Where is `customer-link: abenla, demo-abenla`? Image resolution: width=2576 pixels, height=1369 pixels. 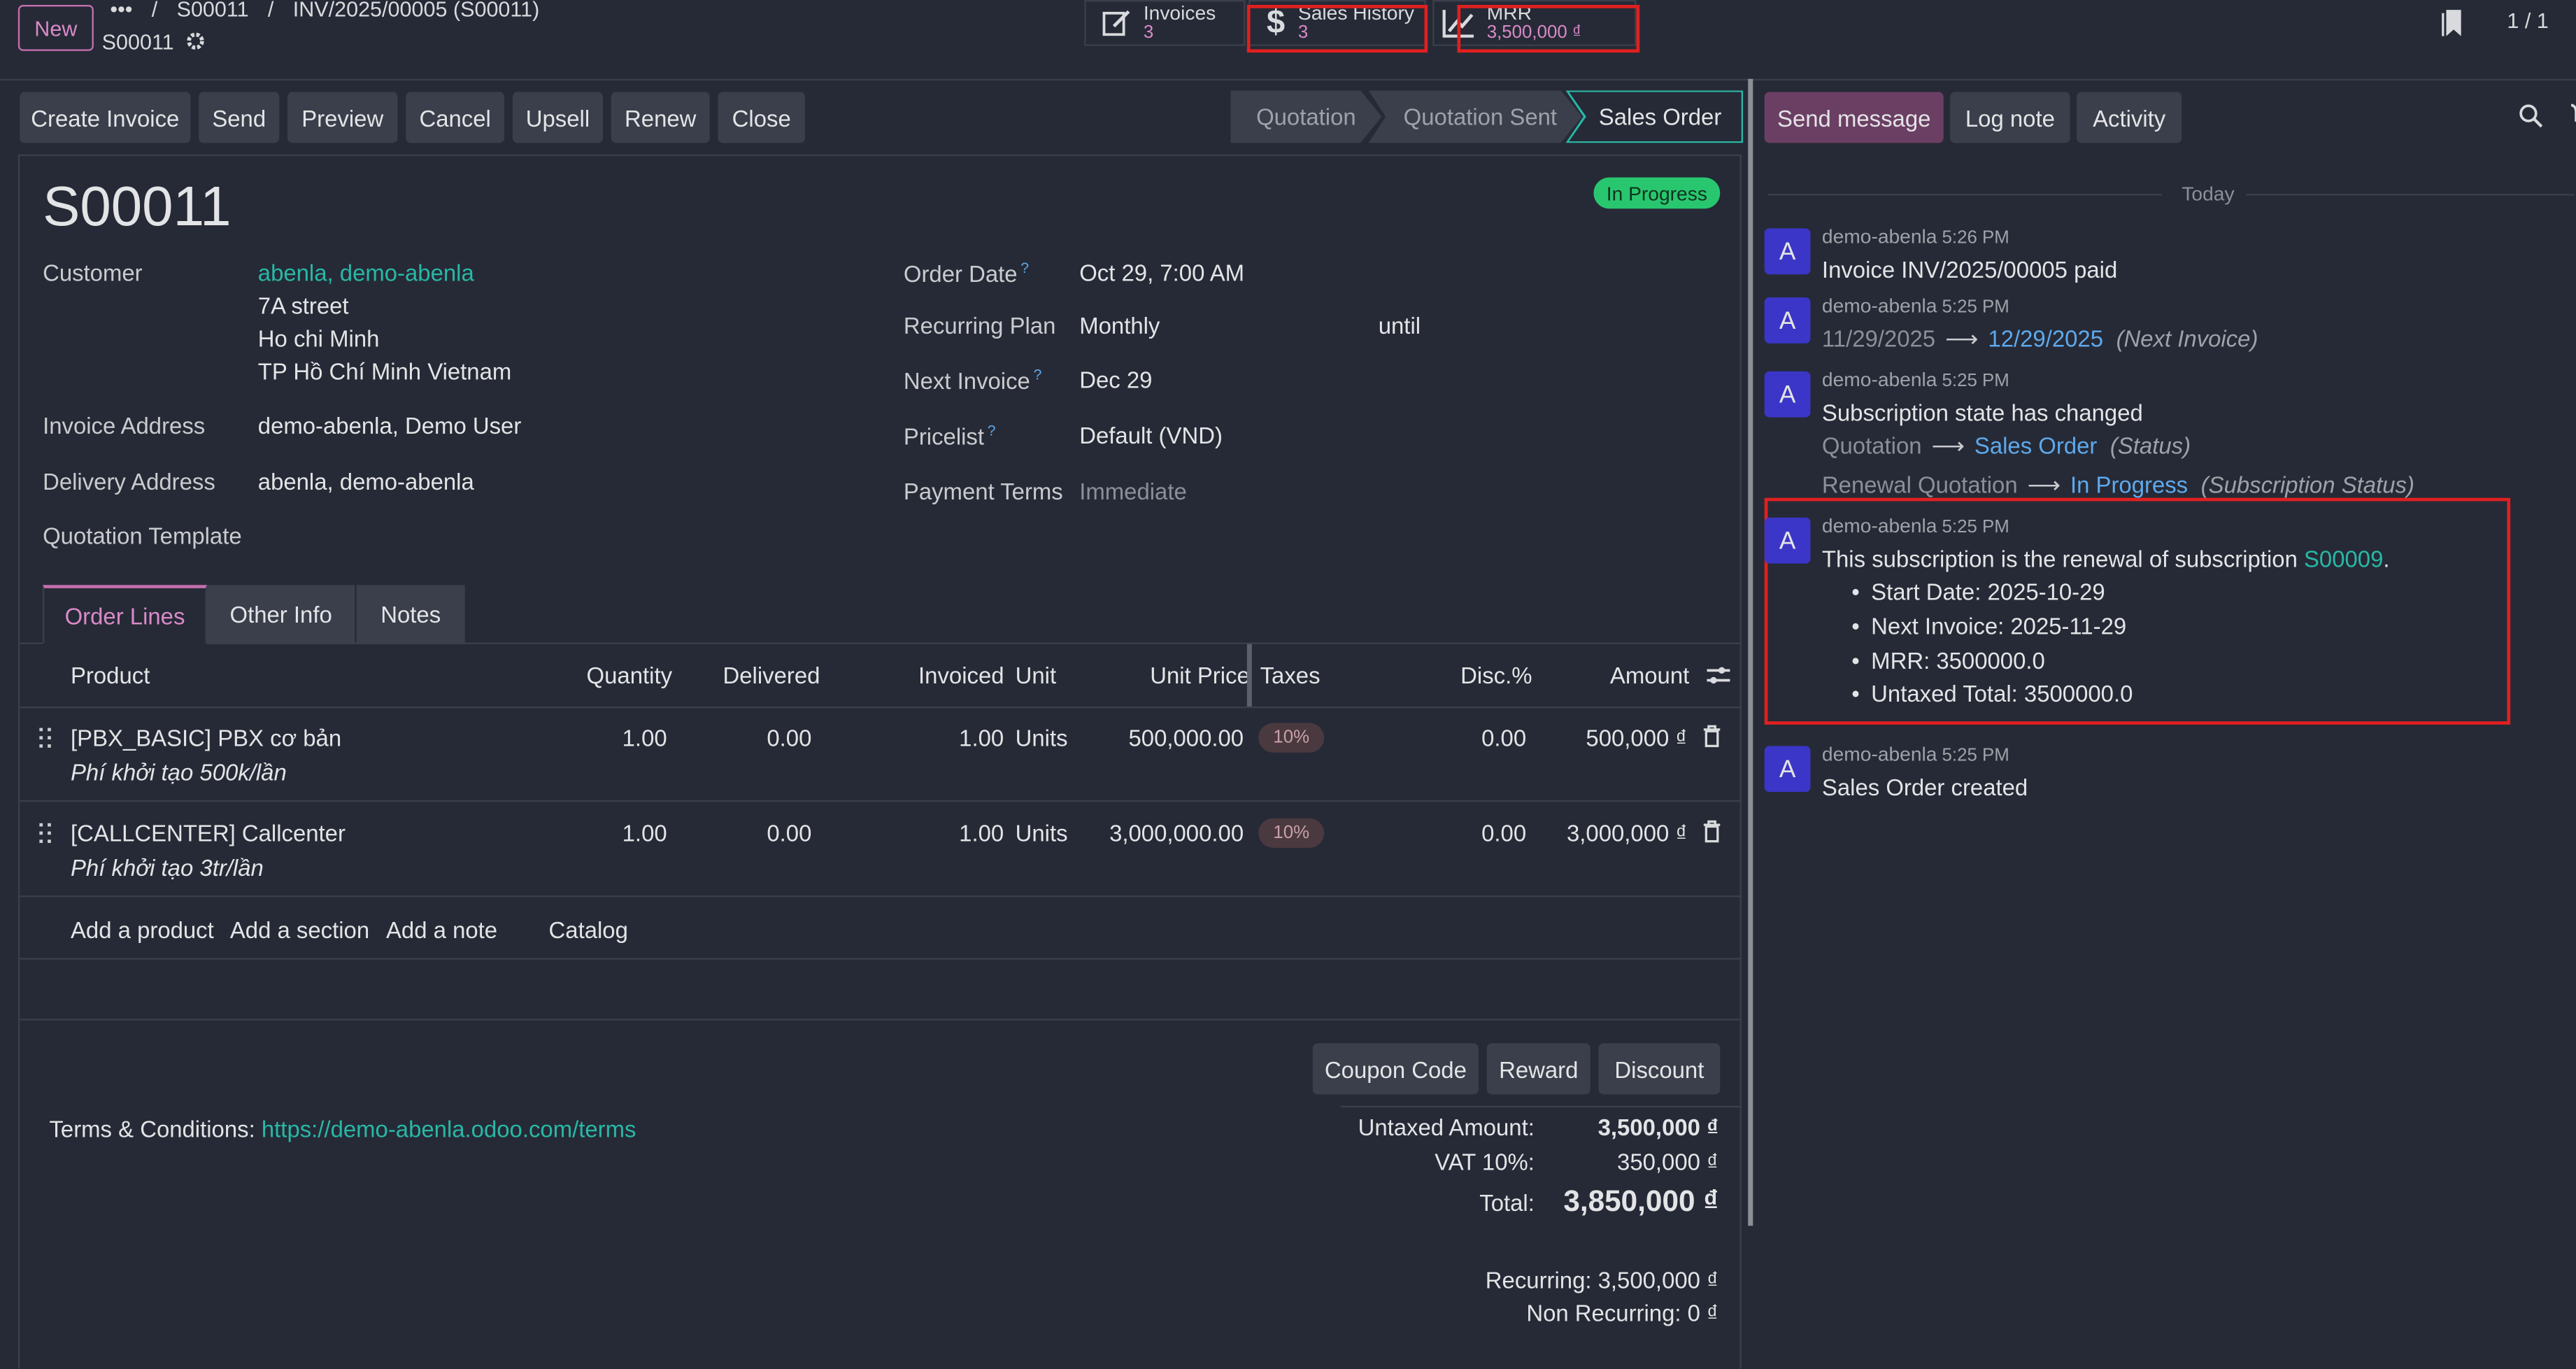
customer-link: abenla, demo-abenla is located at coordinates (366, 273).